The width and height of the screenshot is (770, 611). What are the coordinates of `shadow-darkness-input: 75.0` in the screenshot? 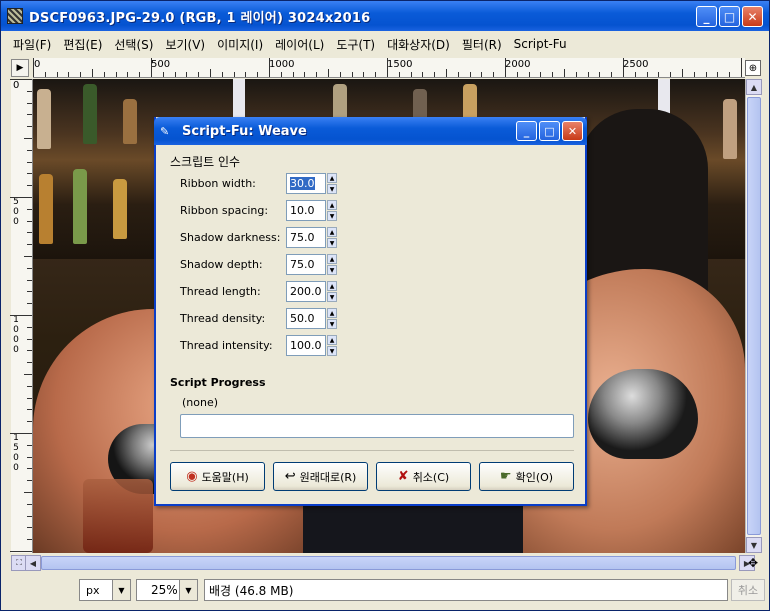 It's located at (306, 237).